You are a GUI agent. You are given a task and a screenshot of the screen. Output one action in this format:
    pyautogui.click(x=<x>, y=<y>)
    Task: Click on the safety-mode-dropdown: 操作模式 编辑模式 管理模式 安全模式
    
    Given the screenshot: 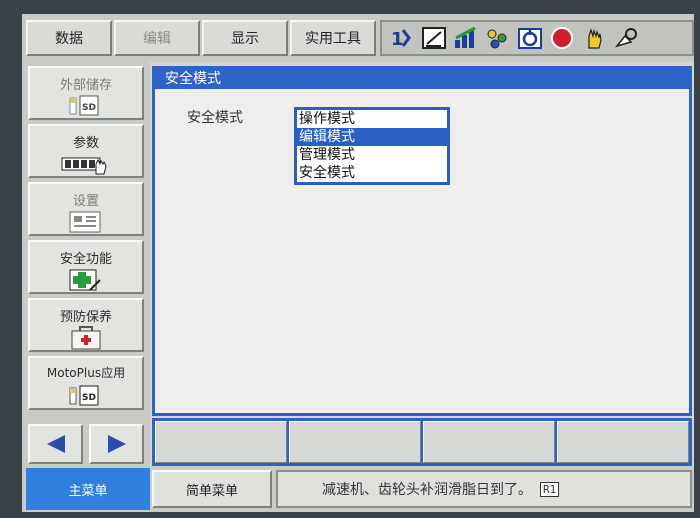 What is the action you would take?
    pyautogui.click(x=372, y=146)
    